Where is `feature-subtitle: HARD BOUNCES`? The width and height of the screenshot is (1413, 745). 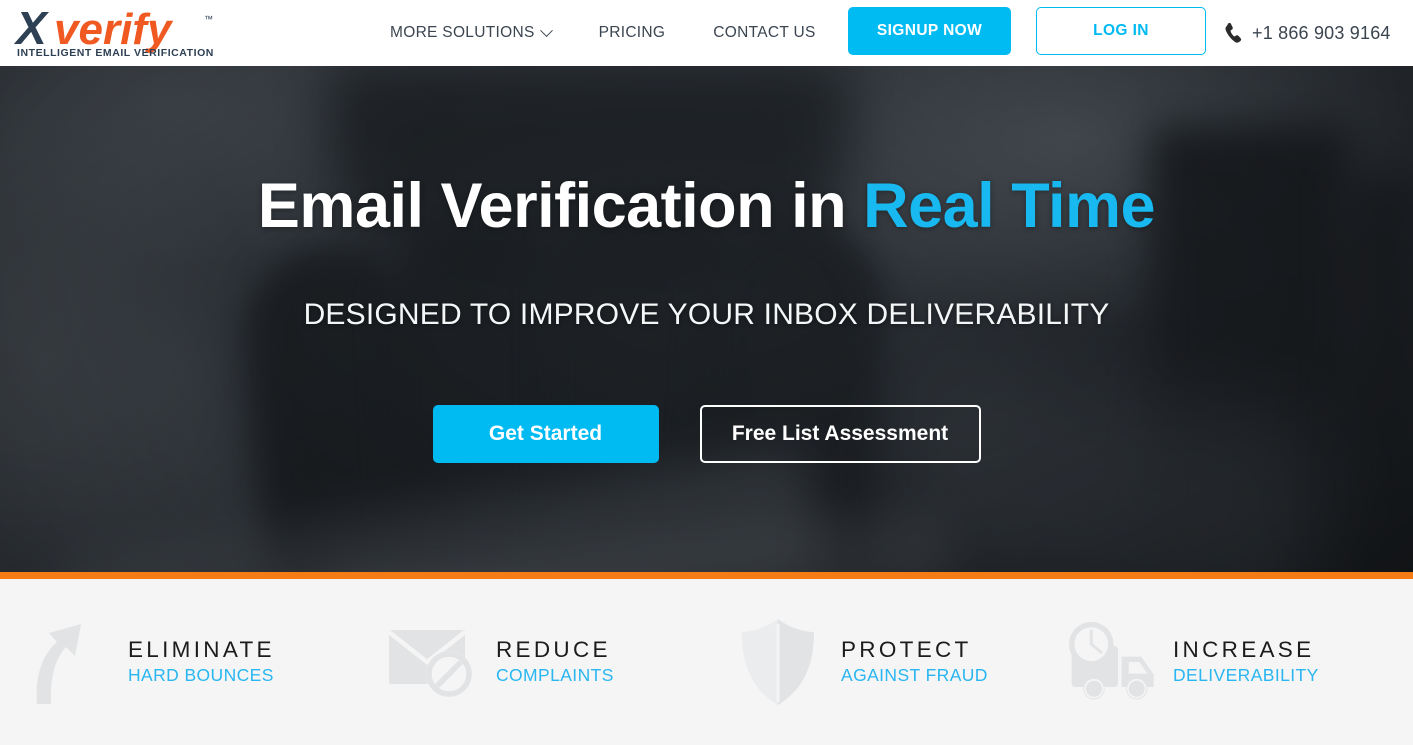
feature-subtitle: HARD BOUNCES is located at coordinates (201, 674).